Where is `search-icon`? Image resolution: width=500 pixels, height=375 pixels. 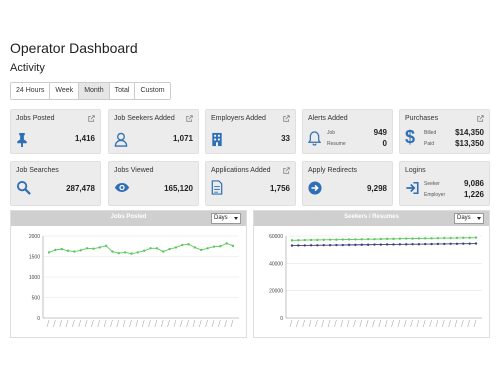
search-icon is located at coordinates (23, 187).